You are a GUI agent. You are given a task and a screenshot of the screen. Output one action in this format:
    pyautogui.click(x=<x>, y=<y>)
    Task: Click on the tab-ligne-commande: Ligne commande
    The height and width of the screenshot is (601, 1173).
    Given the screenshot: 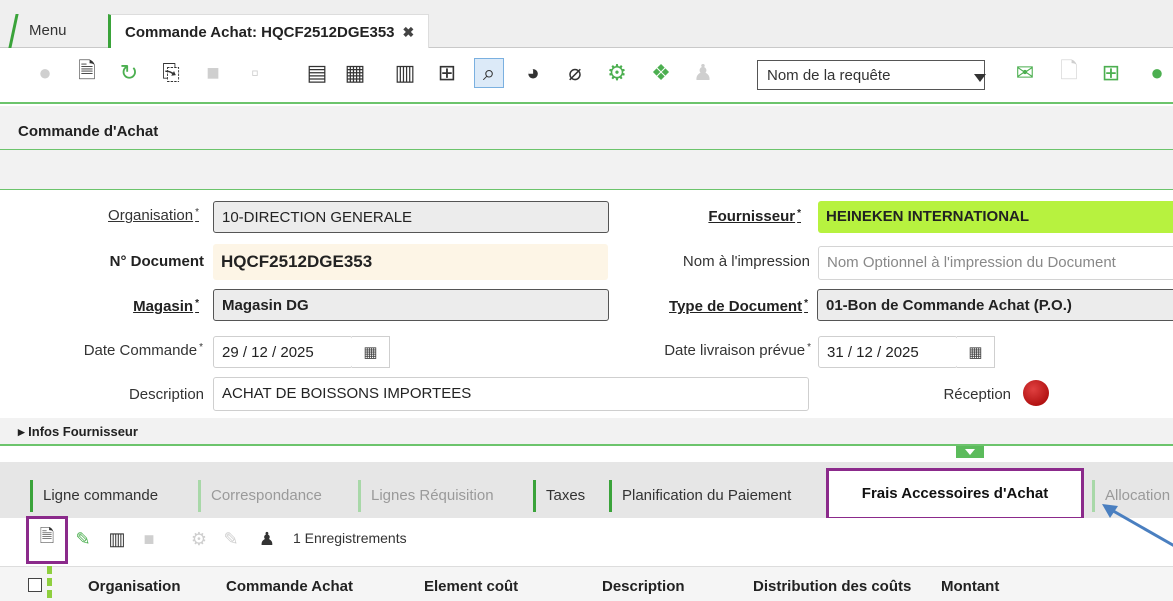 What is the action you would take?
    pyautogui.click(x=99, y=496)
    